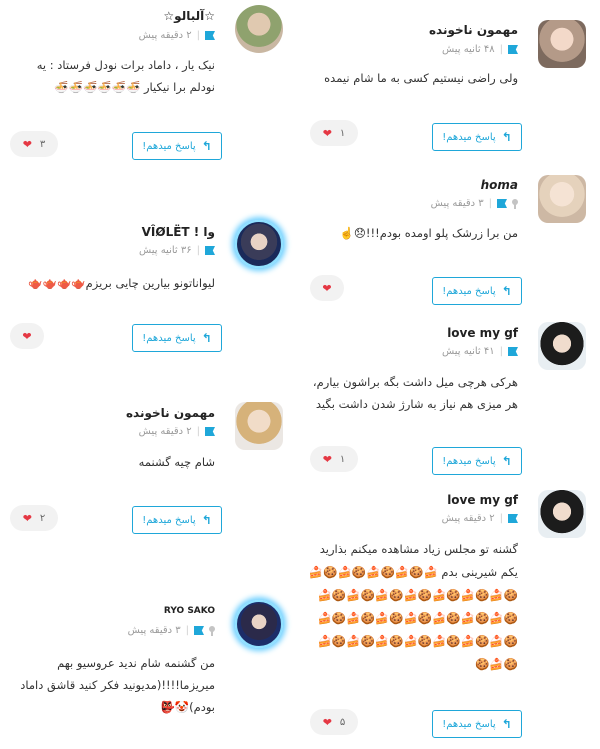  I want to click on like-count: ۳, so click(42, 144).